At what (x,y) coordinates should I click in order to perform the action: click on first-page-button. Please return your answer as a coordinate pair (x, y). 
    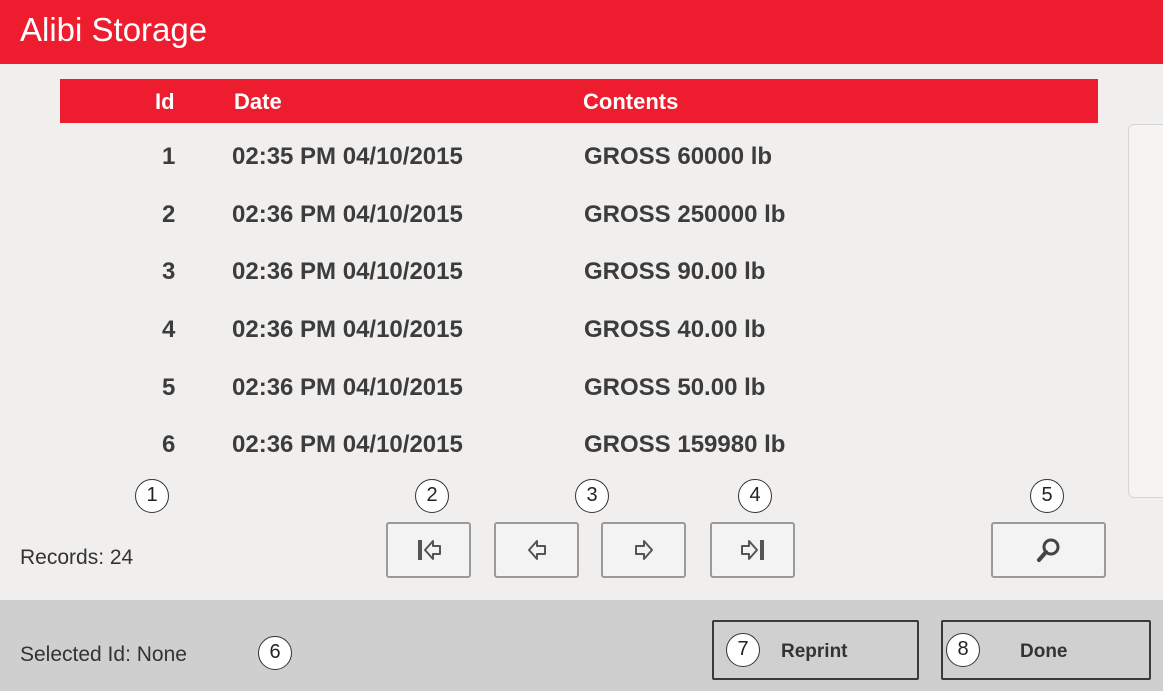
    Looking at the image, I should click on (428, 550).